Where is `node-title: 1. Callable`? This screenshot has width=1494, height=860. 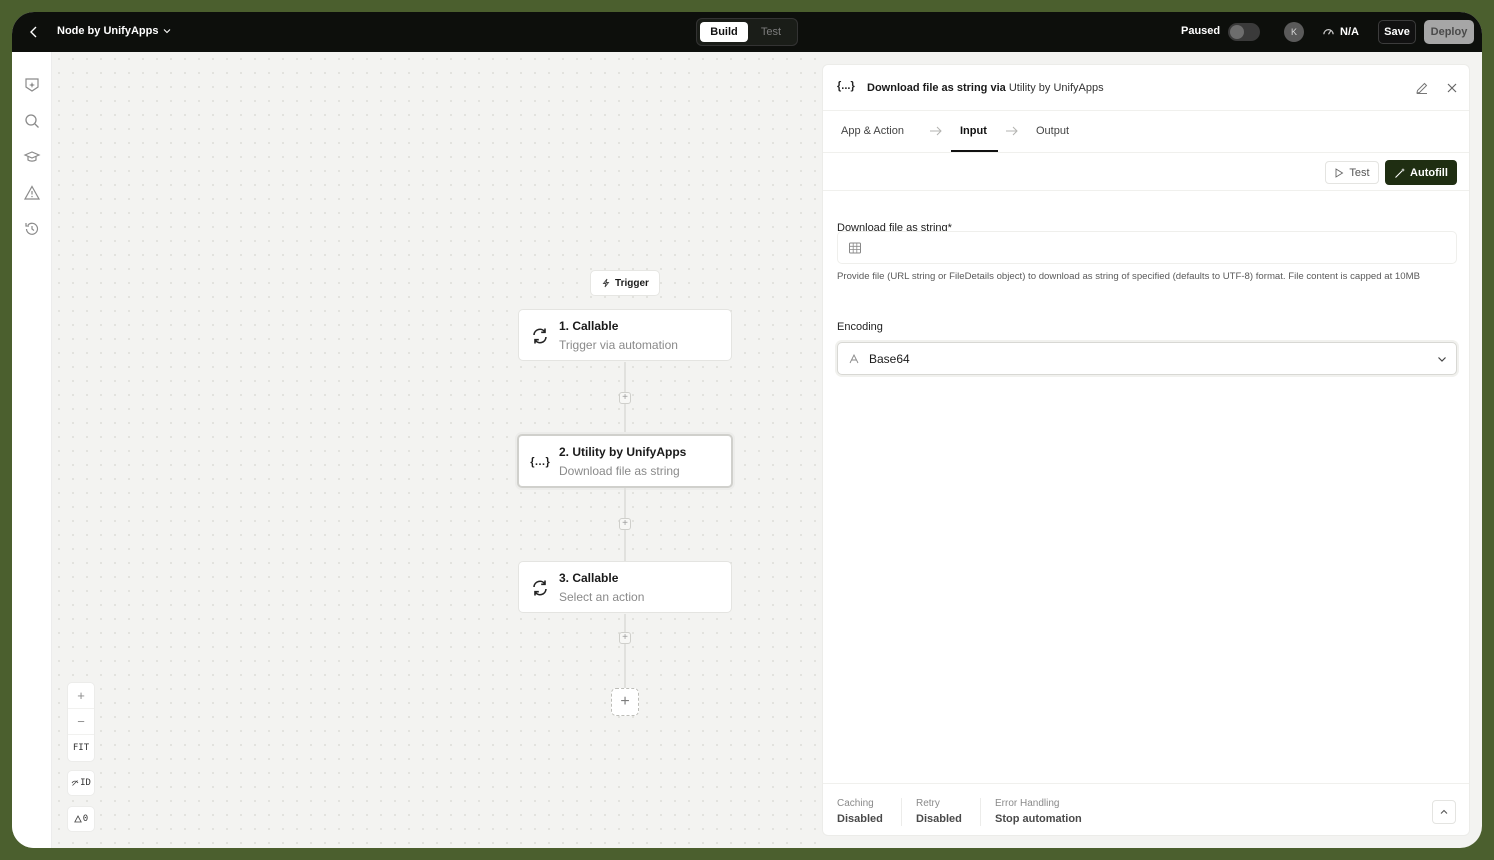 node-title: 1. Callable is located at coordinates (589, 326).